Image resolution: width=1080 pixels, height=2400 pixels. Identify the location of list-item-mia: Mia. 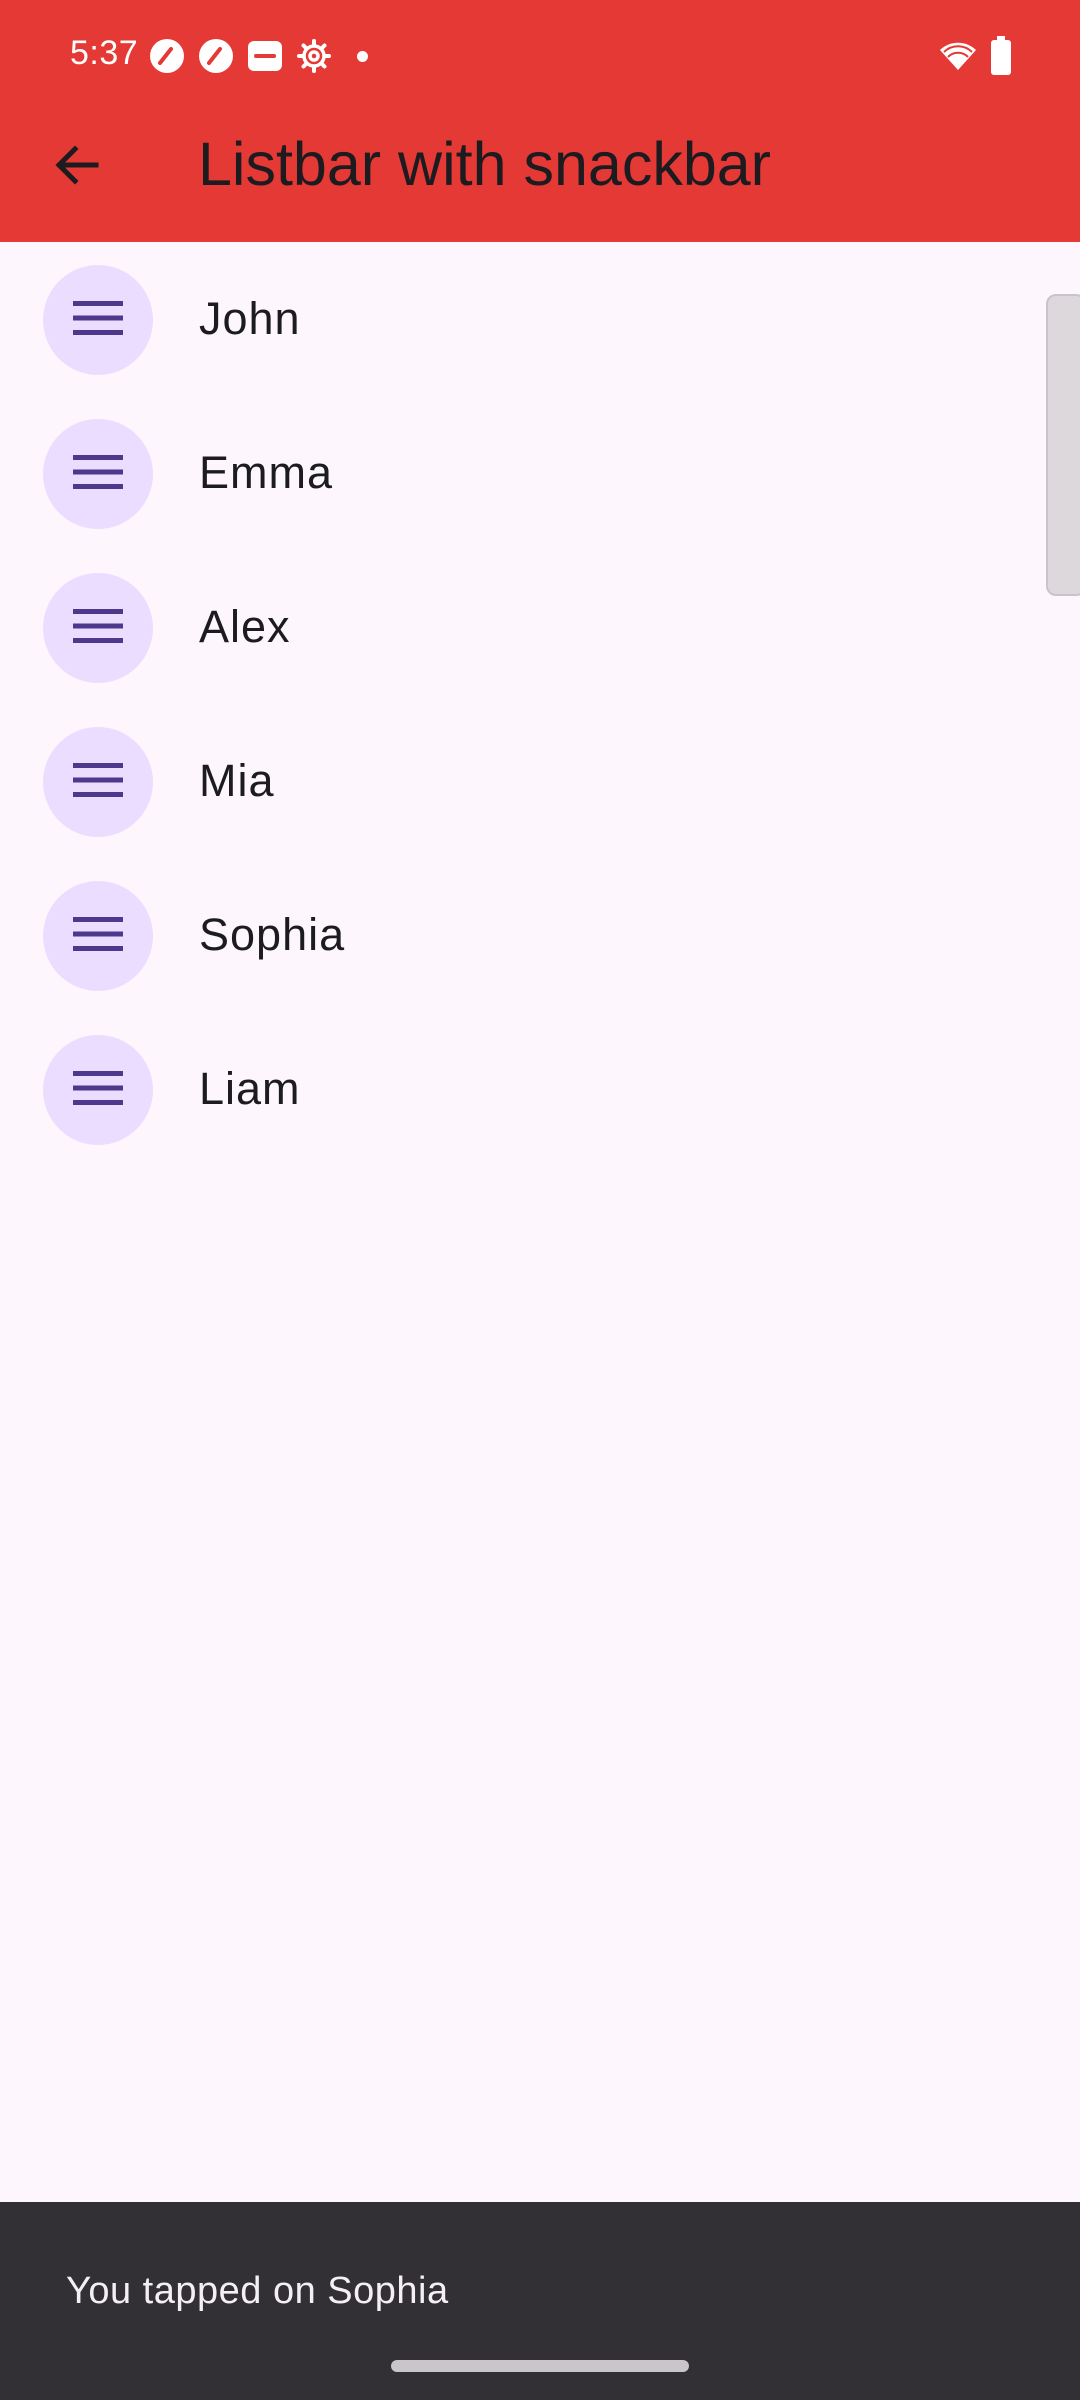
(540, 781).